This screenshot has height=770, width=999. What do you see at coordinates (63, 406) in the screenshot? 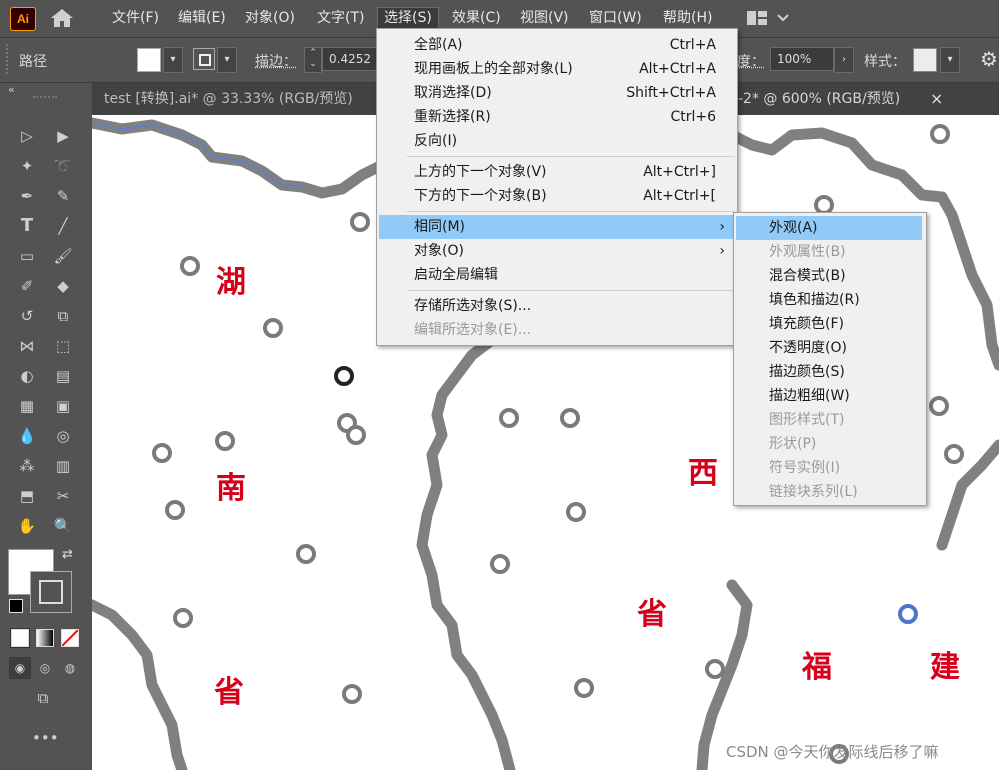
I see `gradient-tool-icon: ▣` at bounding box center [63, 406].